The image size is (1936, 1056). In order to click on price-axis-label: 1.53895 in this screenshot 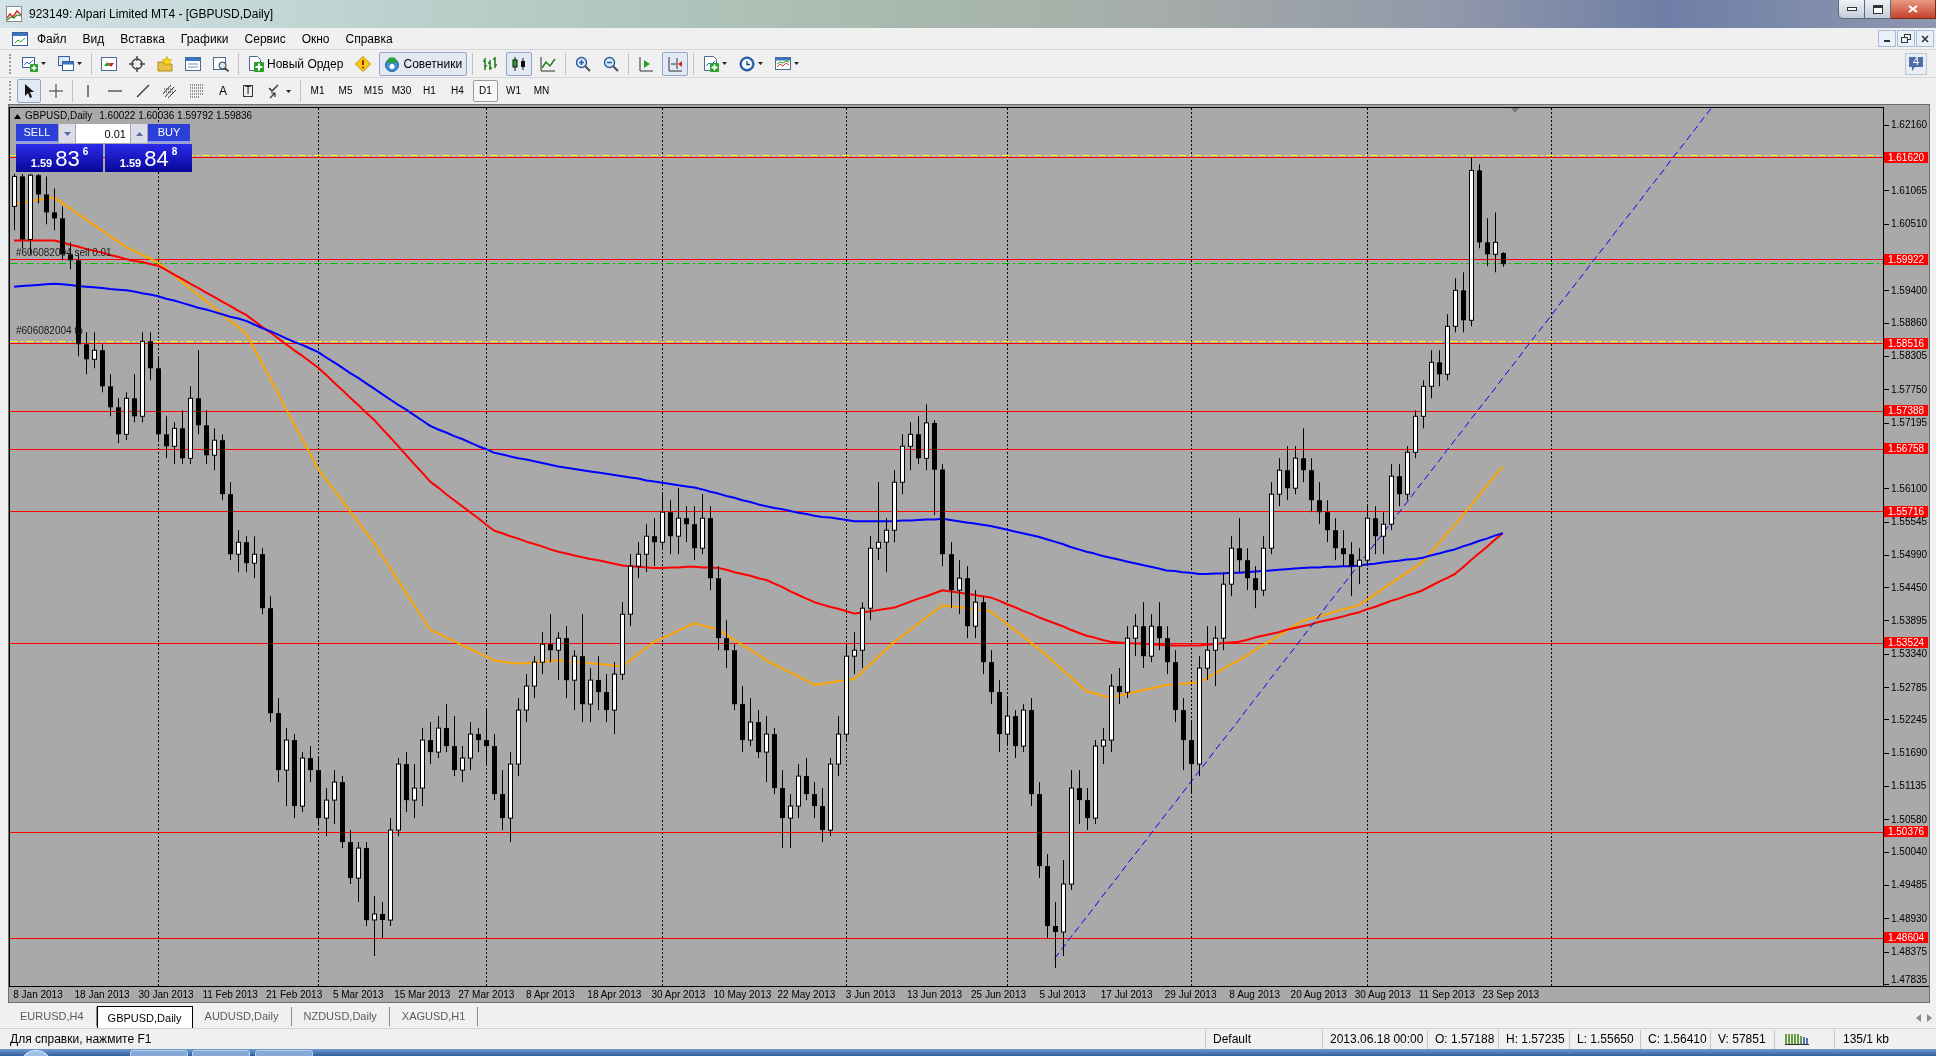, I will do `click(1909, 620)`.